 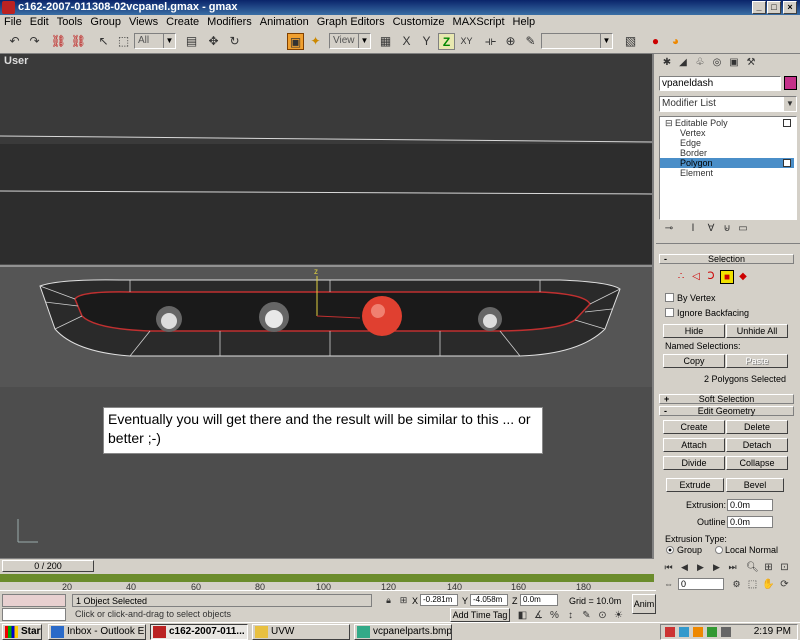 What do you see at coordinates (284, 22) in the screenshot?
I see `menu-animation: Animation` at bounding box center [284, 22].